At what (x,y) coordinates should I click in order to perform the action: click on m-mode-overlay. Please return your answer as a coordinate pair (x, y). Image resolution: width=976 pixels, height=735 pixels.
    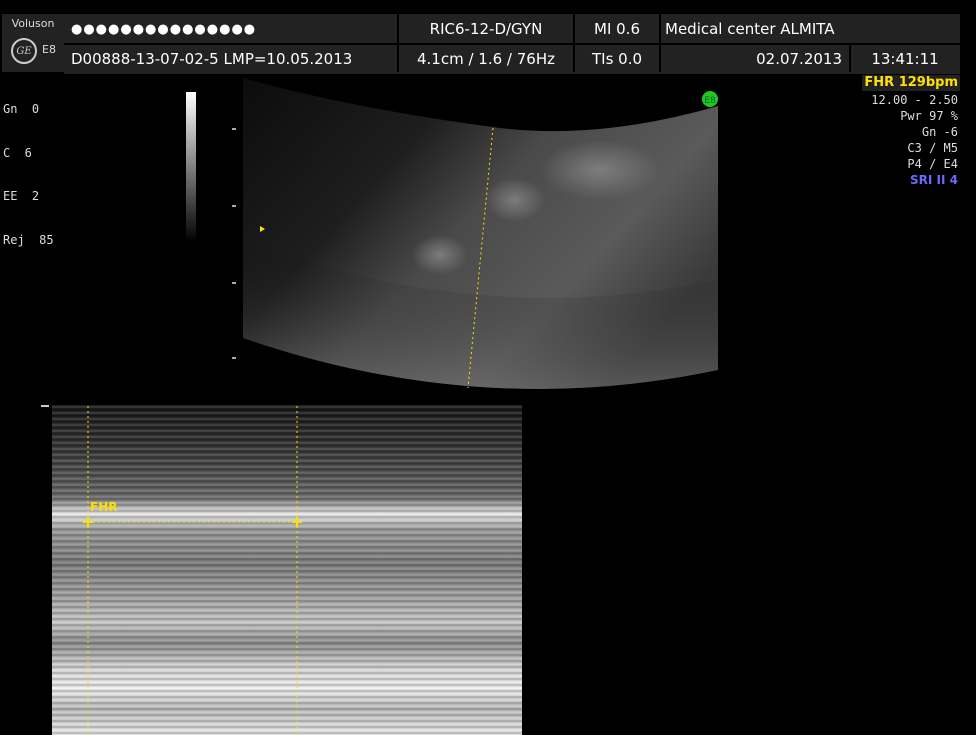
    Looking at the image, I should click on (169, 570).